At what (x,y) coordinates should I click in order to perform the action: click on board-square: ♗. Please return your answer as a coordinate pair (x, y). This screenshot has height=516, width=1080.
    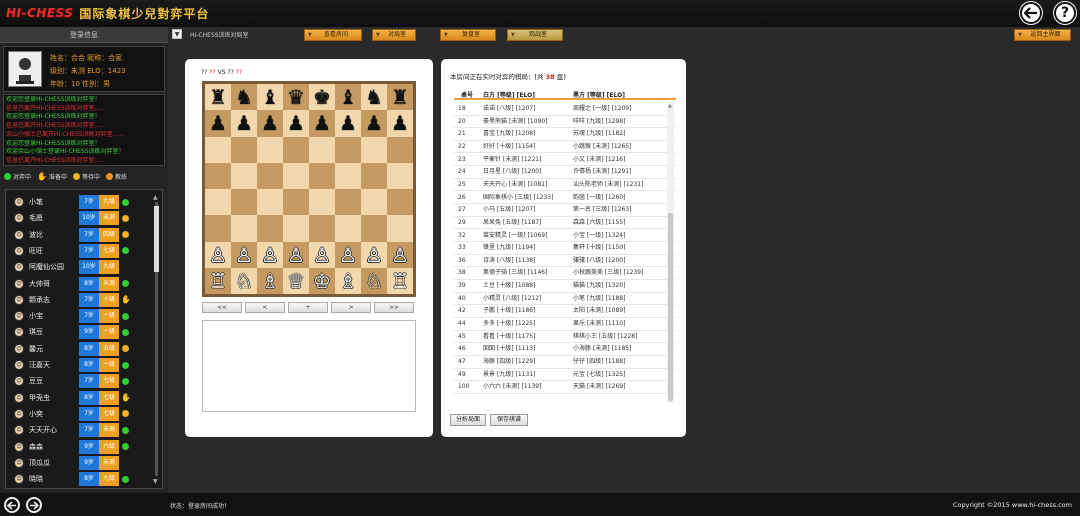
    Looking at the image, I should click on (270, 280).